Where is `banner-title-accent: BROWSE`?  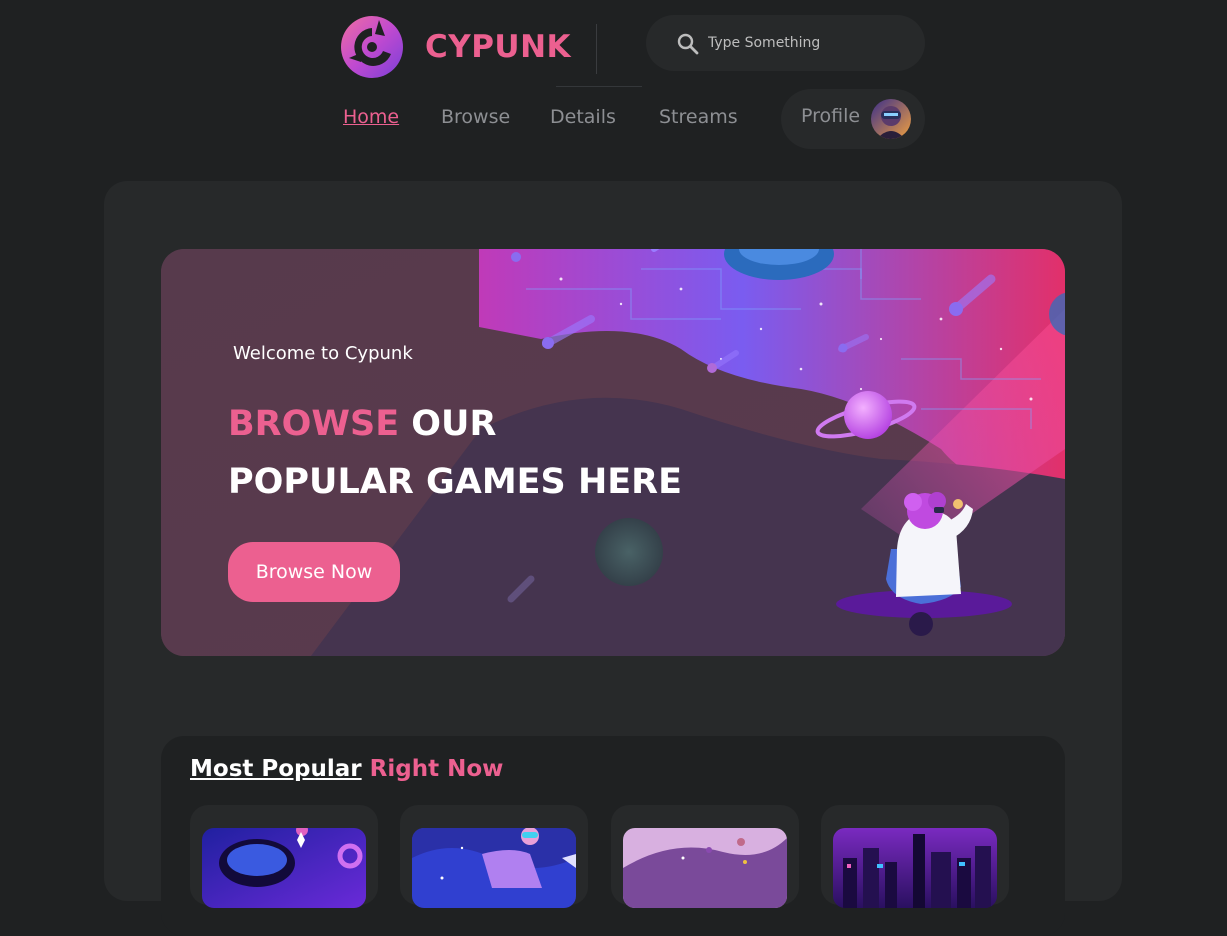
banner-title-accent: BROWSE is located at coordinates (314, 424).